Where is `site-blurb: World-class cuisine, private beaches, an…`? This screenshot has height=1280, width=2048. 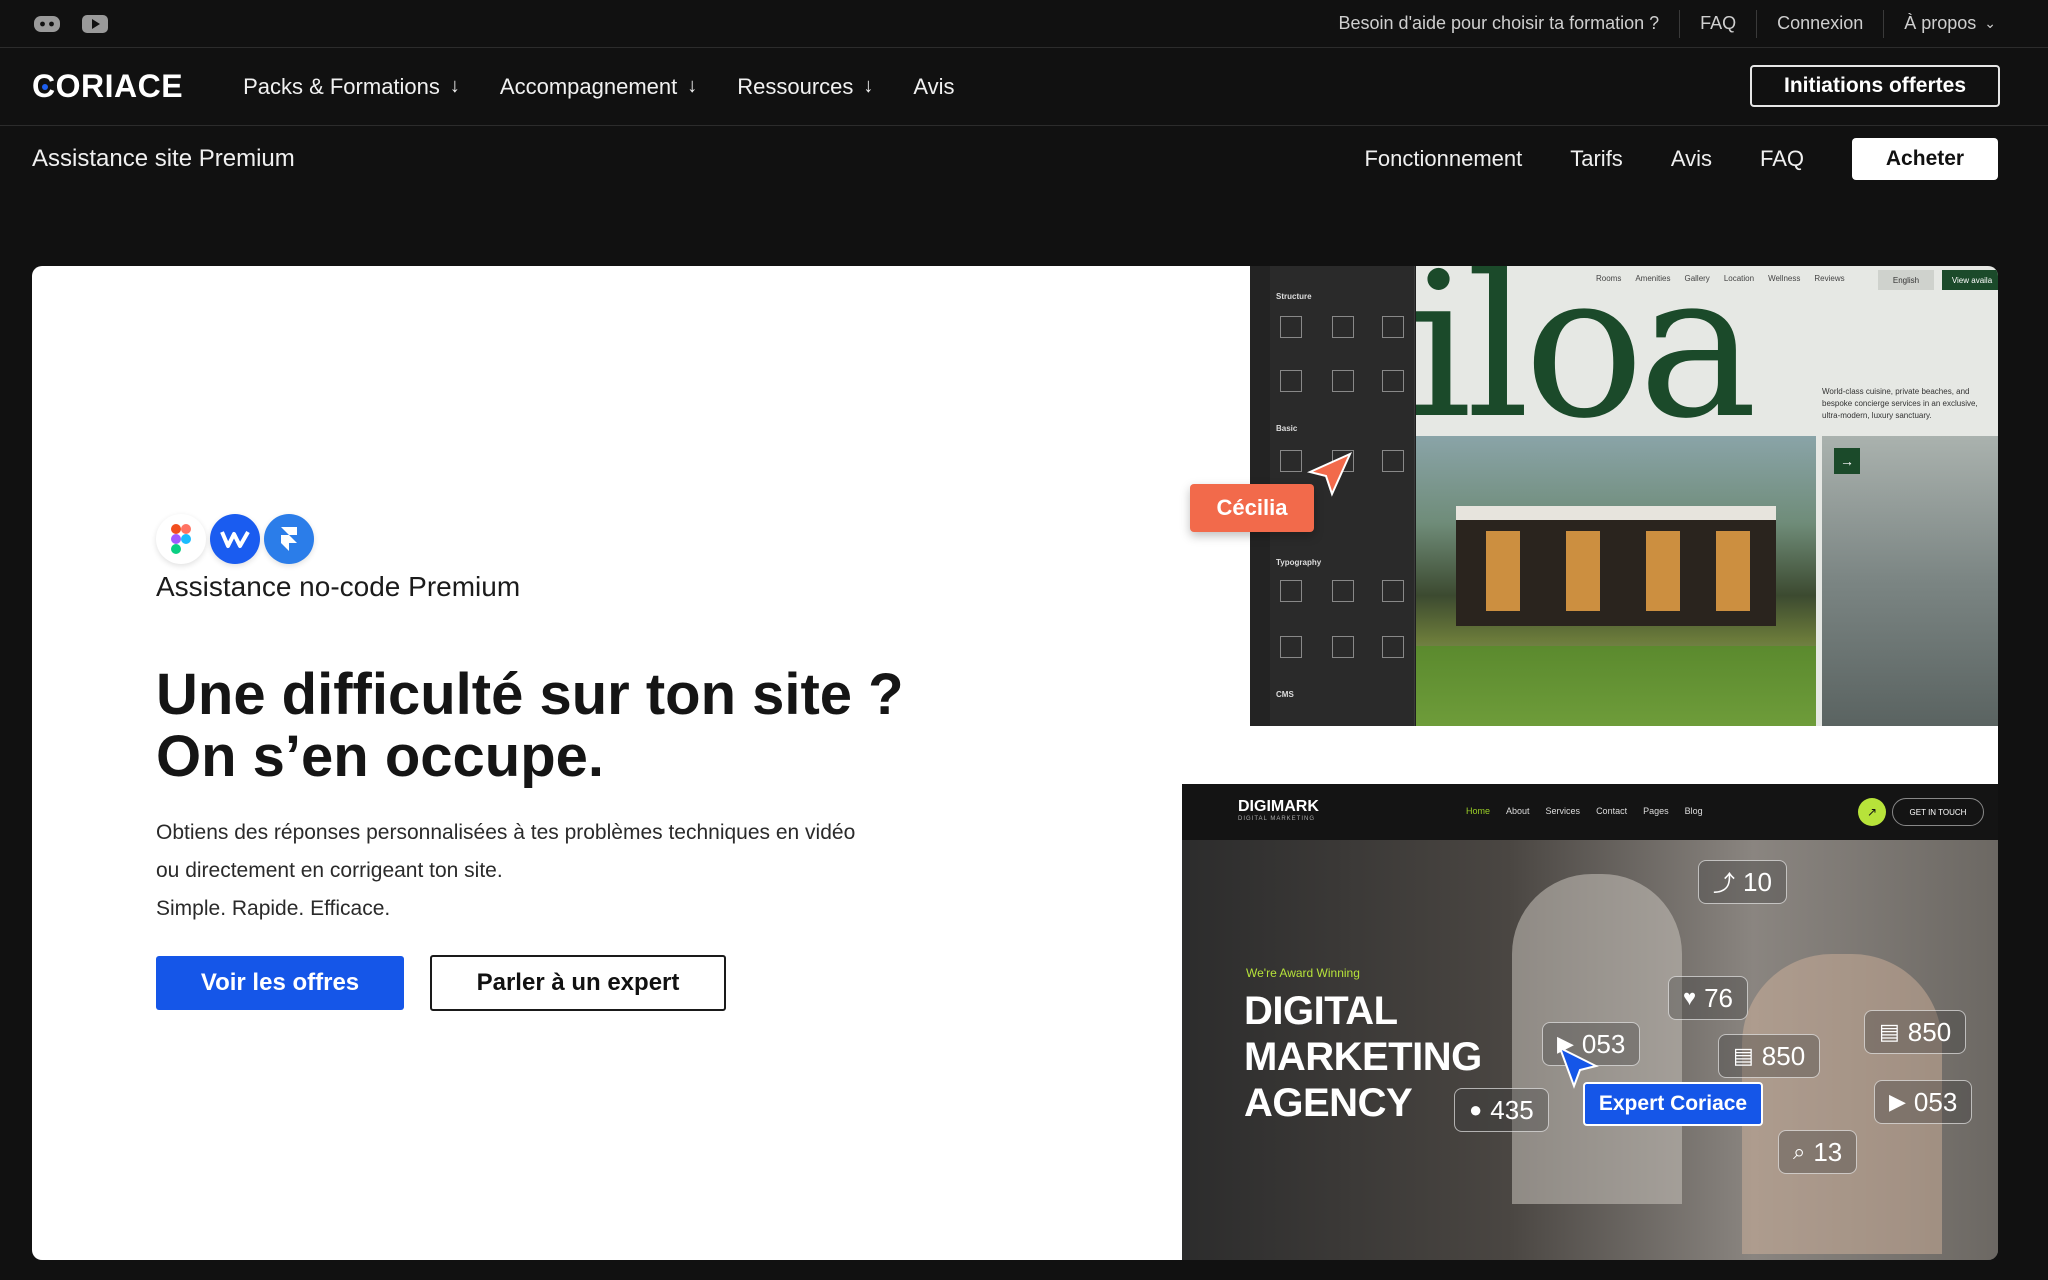 site-blurb: World-class cuisine, private beaches, an… is located at coordinates (1900, 403).